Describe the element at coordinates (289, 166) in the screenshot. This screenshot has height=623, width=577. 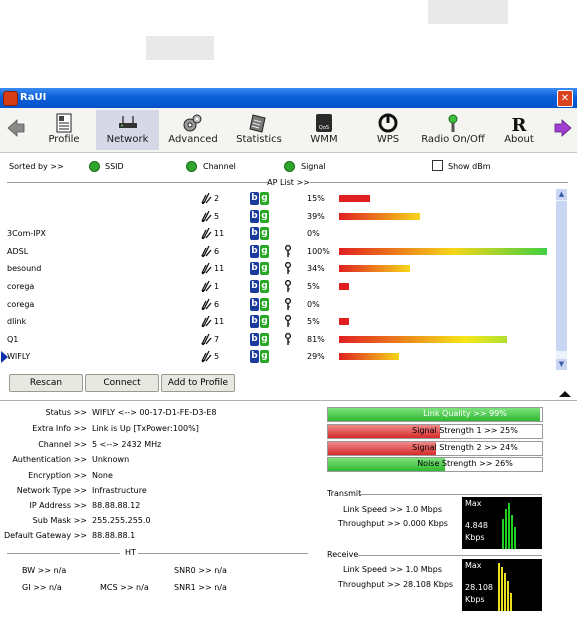
I see `sort-signal-radio` at that location.